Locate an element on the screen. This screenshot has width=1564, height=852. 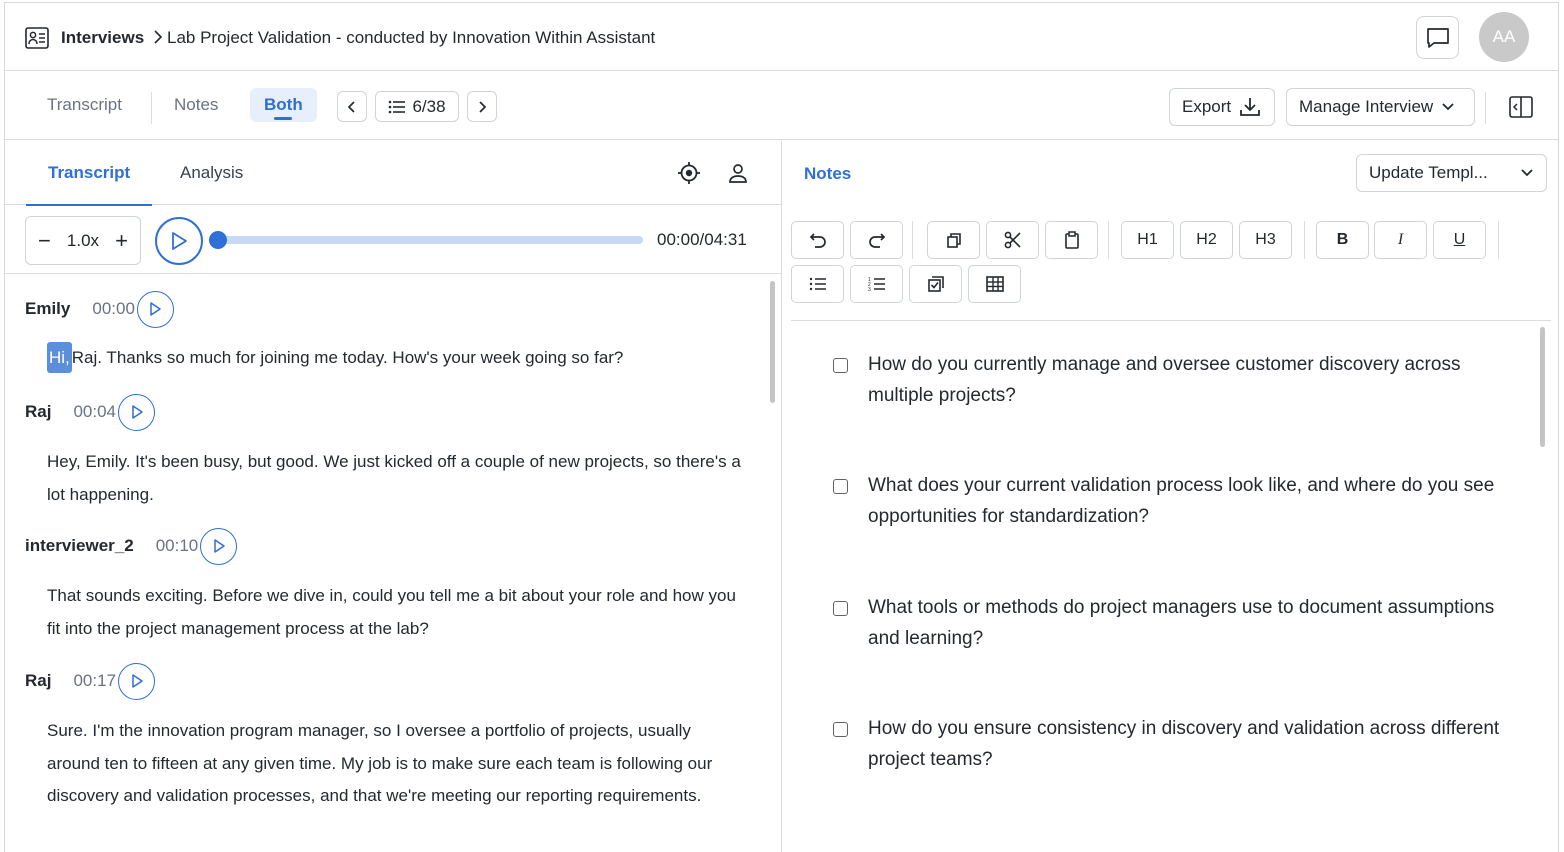
editor-toolbar: H1 H2 H3 B I U 123 is located at coordinates (1171, 271).